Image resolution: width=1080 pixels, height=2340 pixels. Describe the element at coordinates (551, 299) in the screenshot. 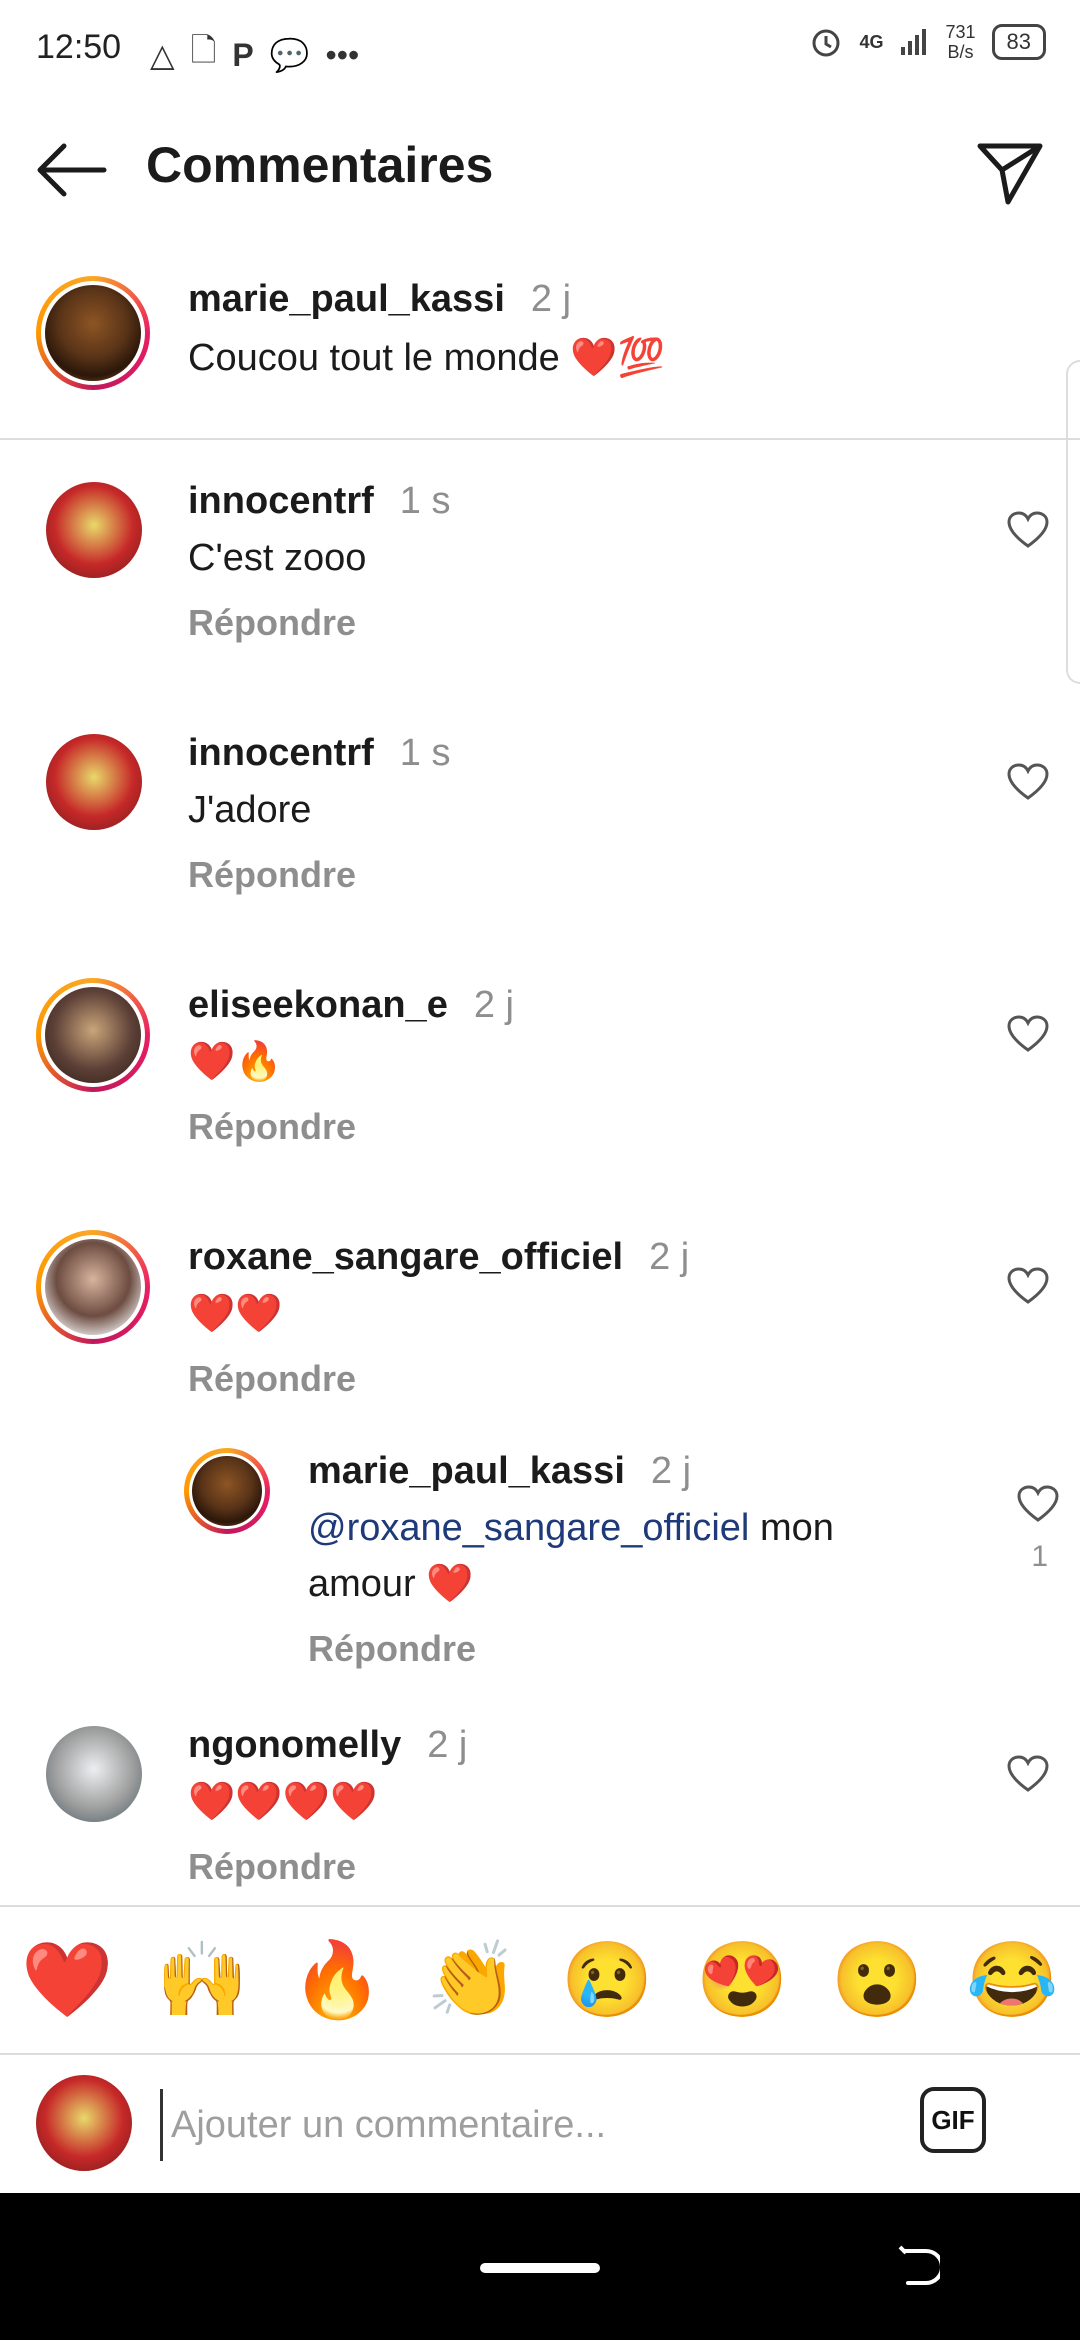

I see `caption-time: 2 j` at that location.